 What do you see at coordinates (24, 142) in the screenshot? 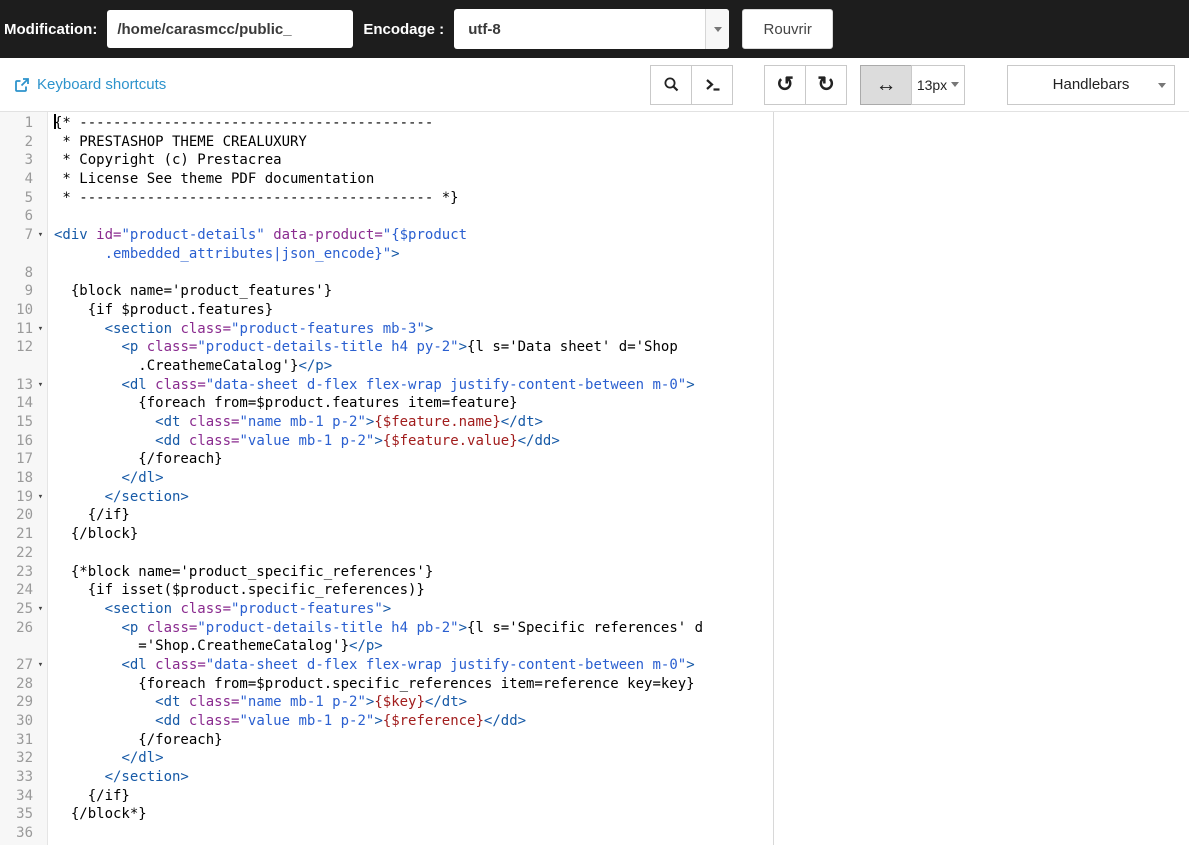
I see `gutter-cell: 2` at bounding box center [24, 142].